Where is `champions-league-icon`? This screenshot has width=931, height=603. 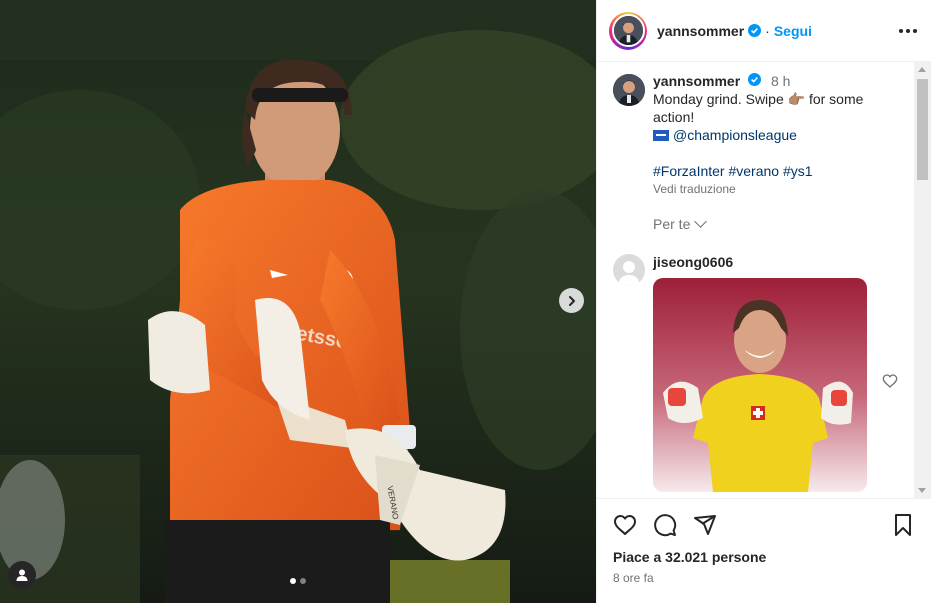 champions-league-icon is located at coordinates (661, 135).